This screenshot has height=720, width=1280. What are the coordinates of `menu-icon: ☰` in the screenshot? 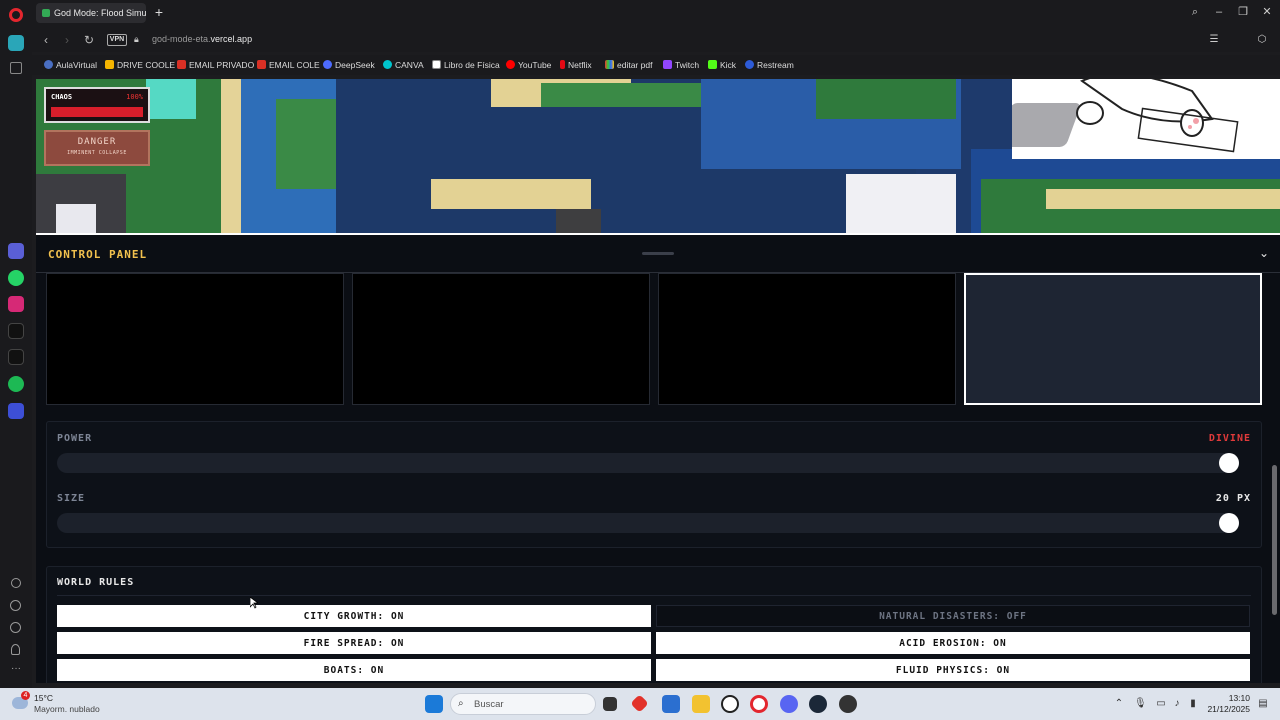 It's located at (1214, 40).